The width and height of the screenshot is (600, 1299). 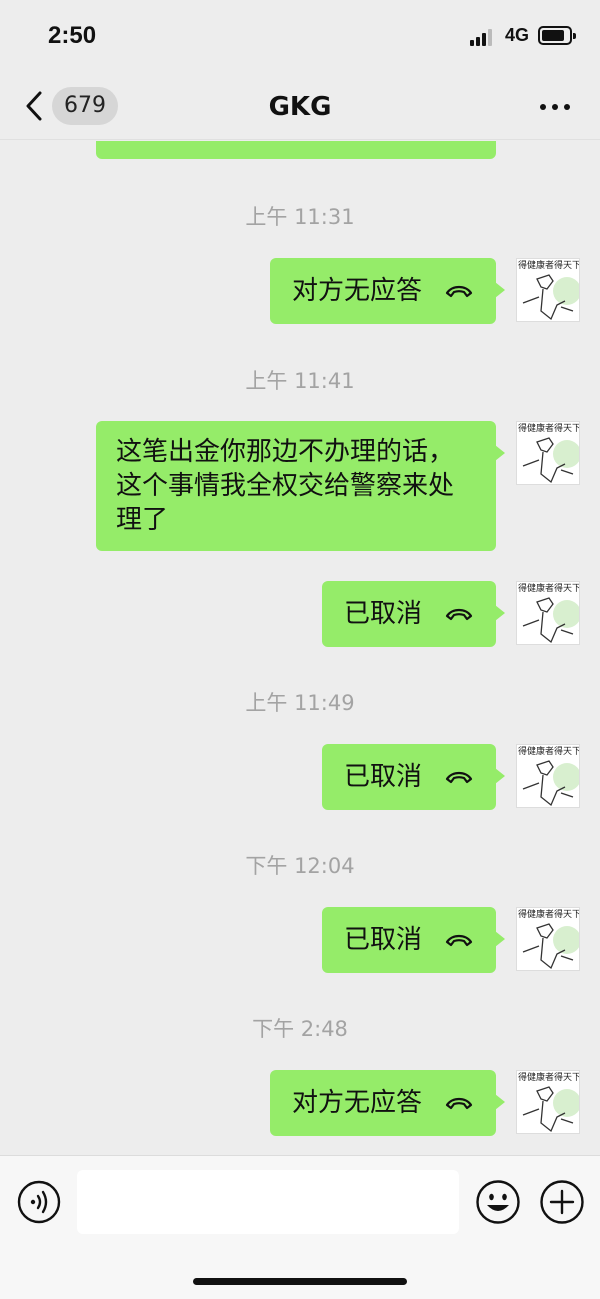 I want to click on chat-header: 679 GKG, so click(x=300, y=106).